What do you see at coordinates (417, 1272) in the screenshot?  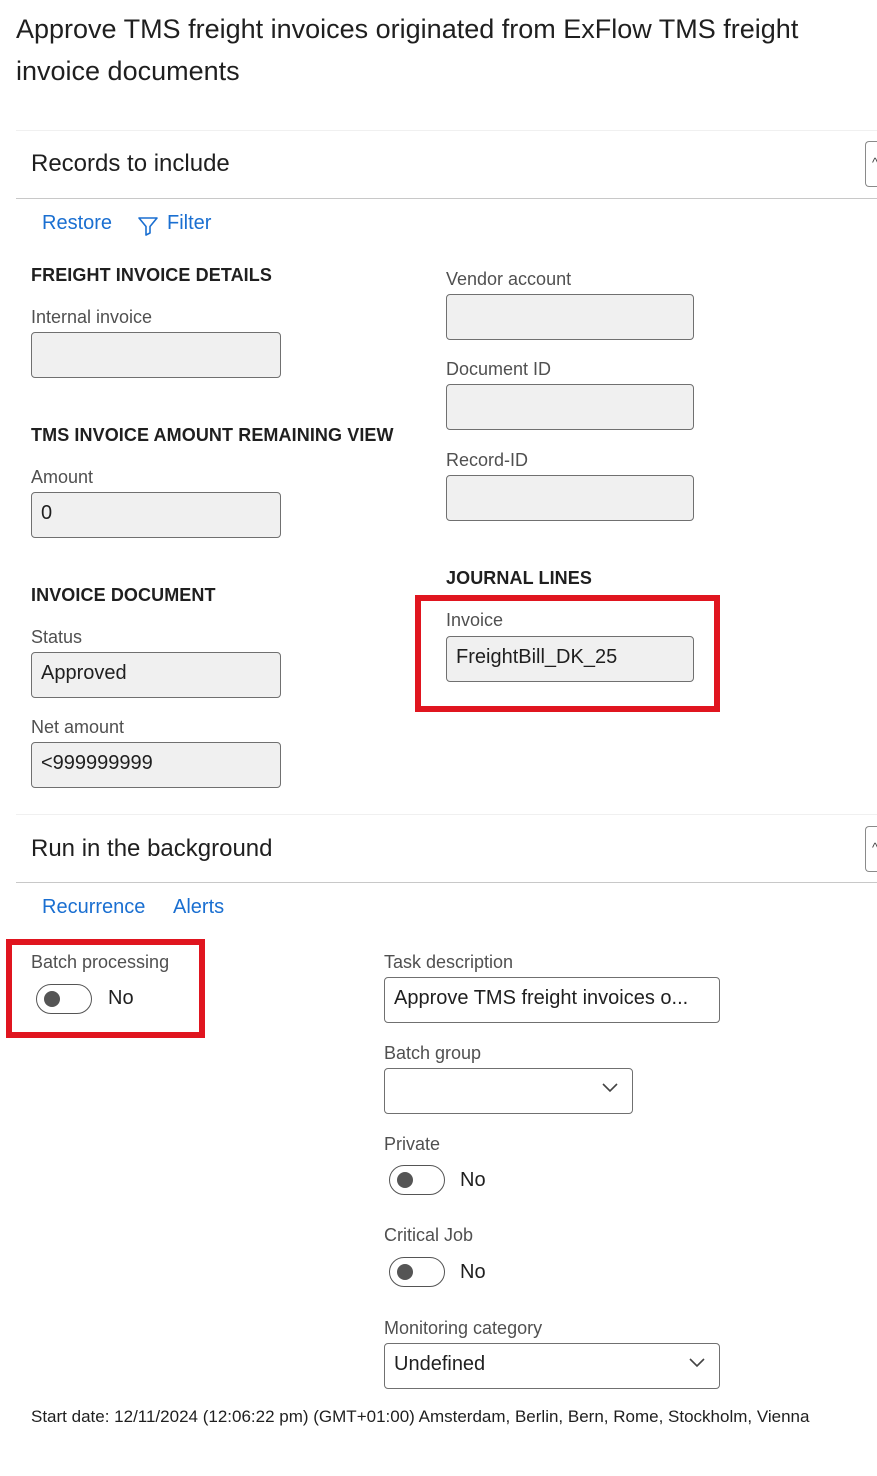 I see `critical-job-toggle` at bounding box center [417, 1272].